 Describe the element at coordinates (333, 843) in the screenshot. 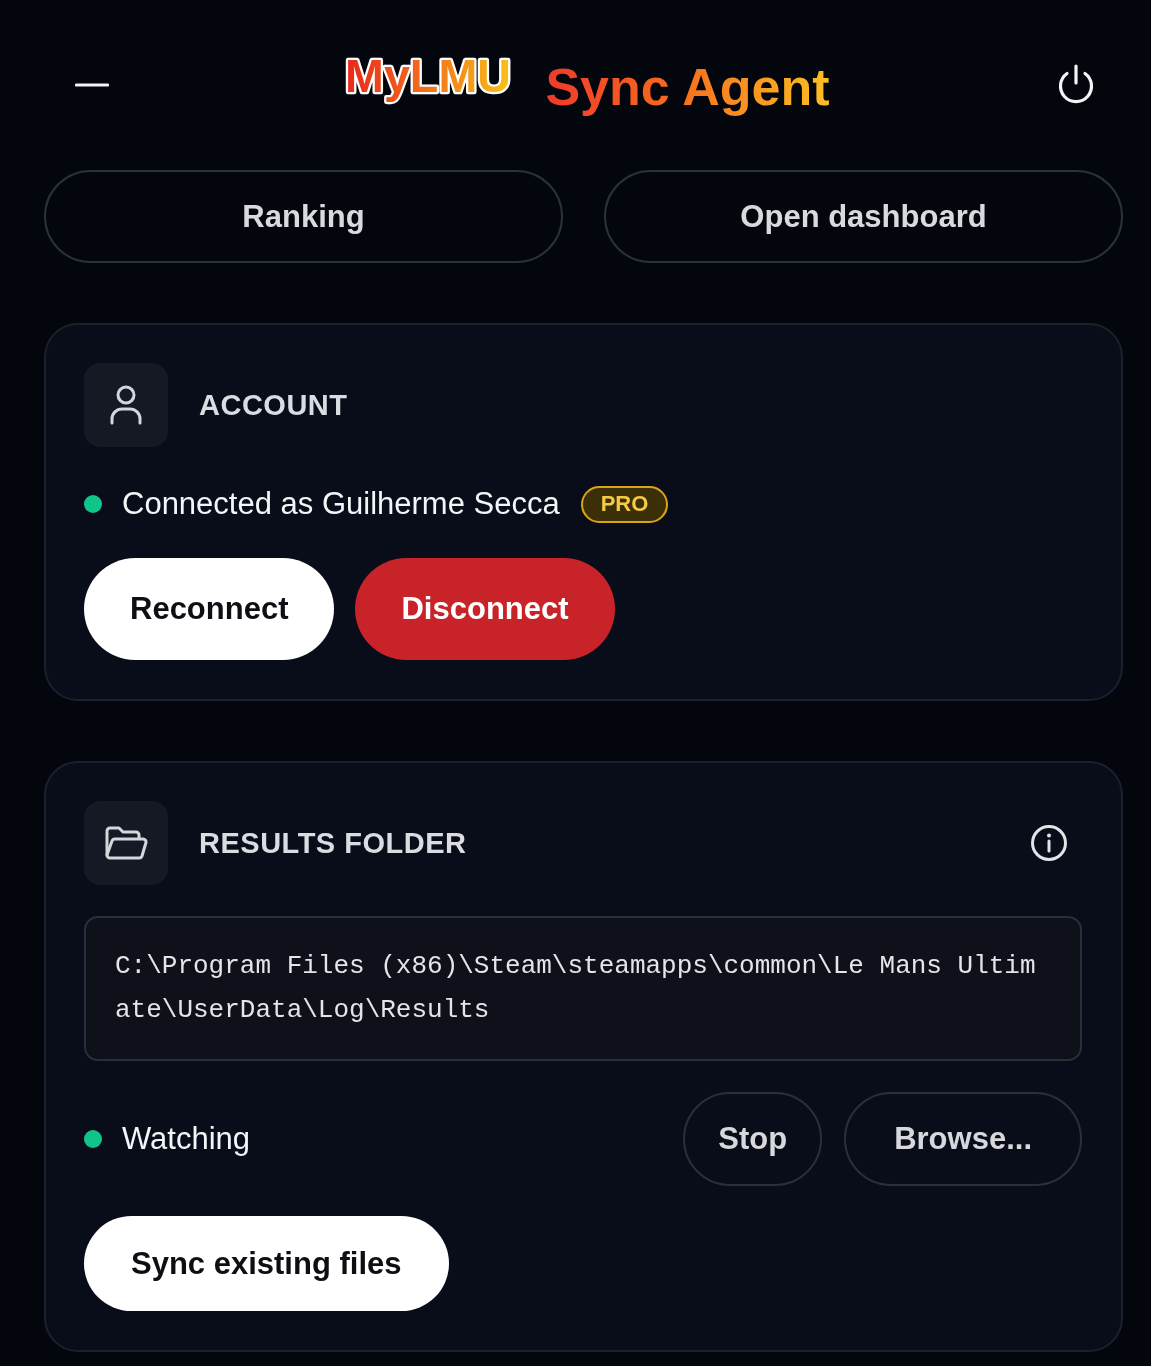

I see `section-title: RESULTS FOLDER` at that location.